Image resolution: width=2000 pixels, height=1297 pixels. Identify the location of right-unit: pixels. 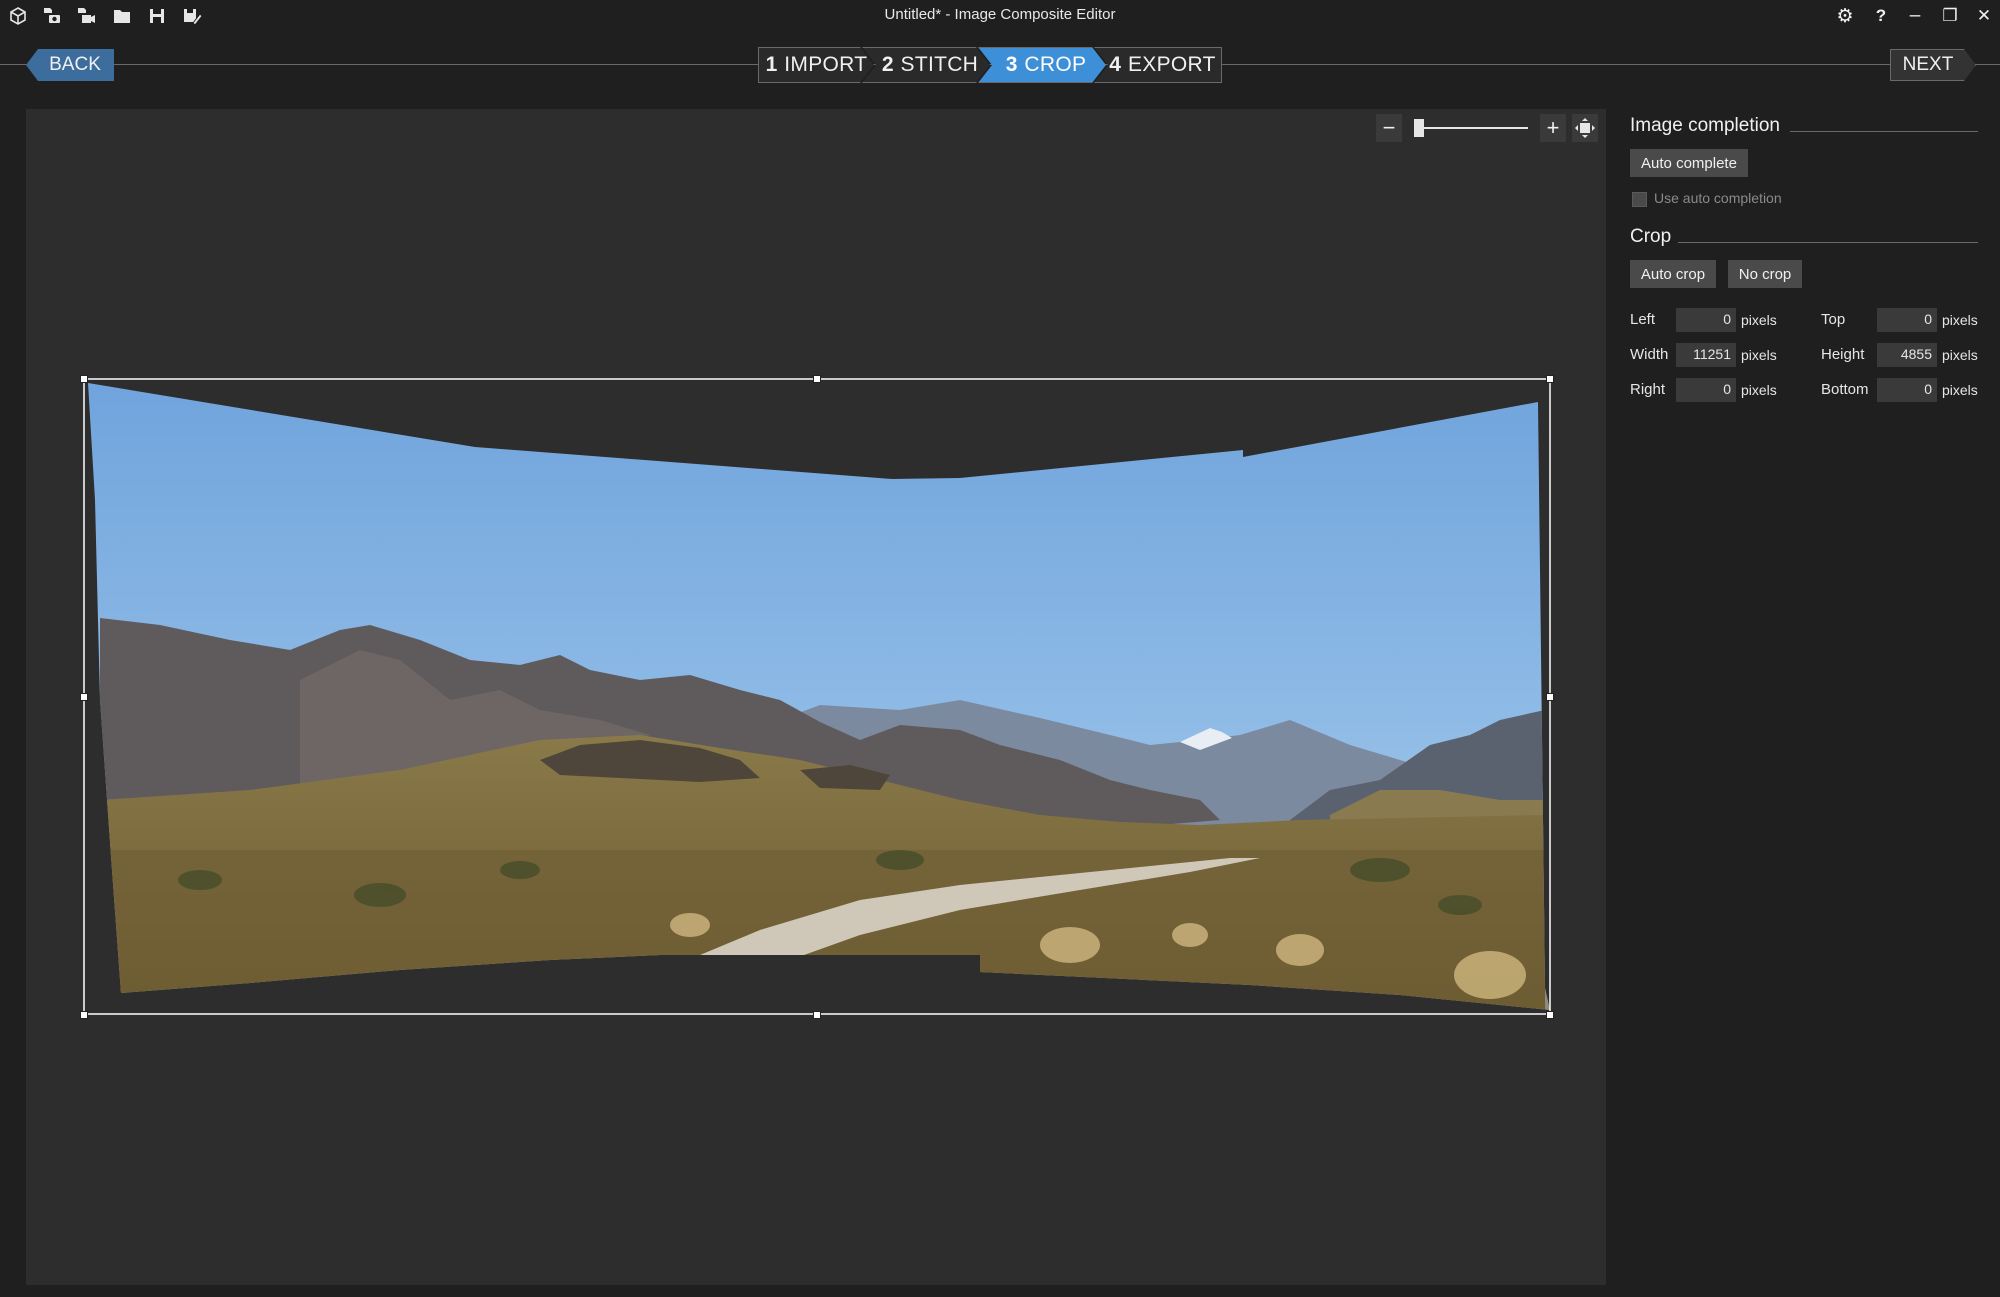
(1759, 390).